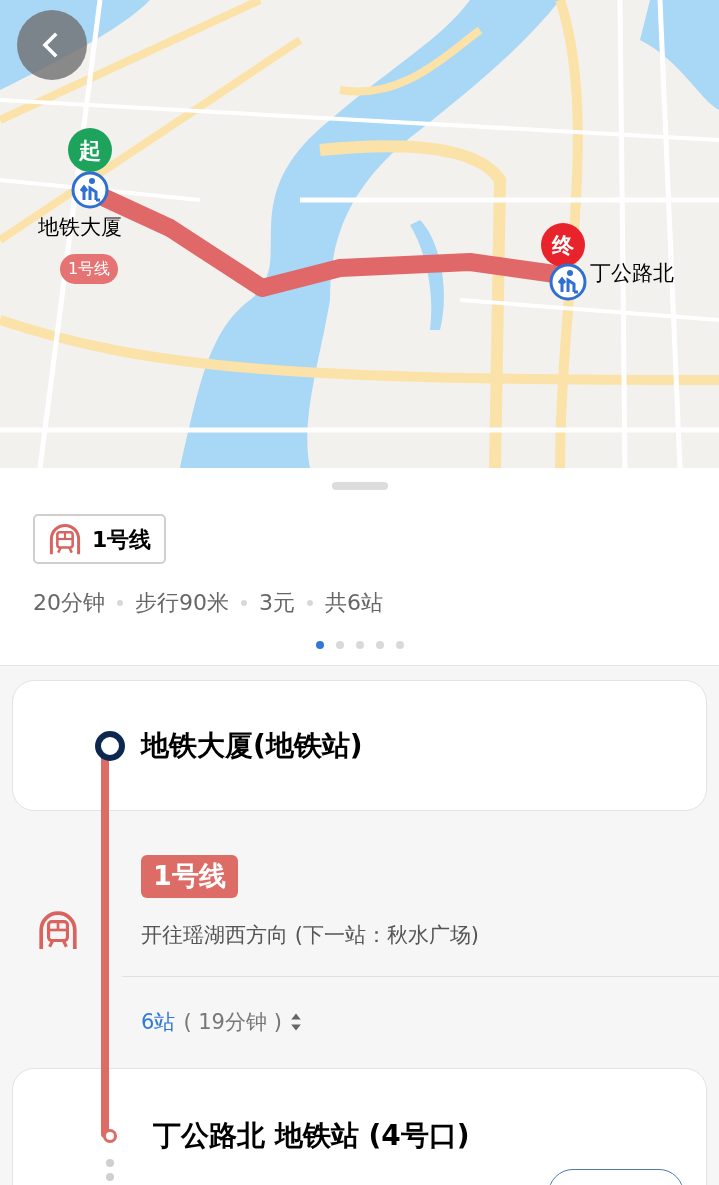 This screenshot has height=1185, width=719. I want to click on station-label: 丁公路北, so click(632, 273).